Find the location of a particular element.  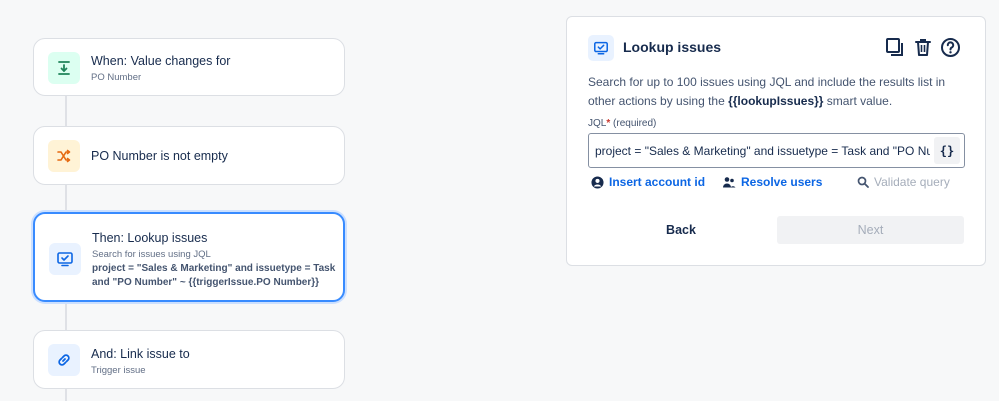

duplicate-button is located at coordinates (895, 47).